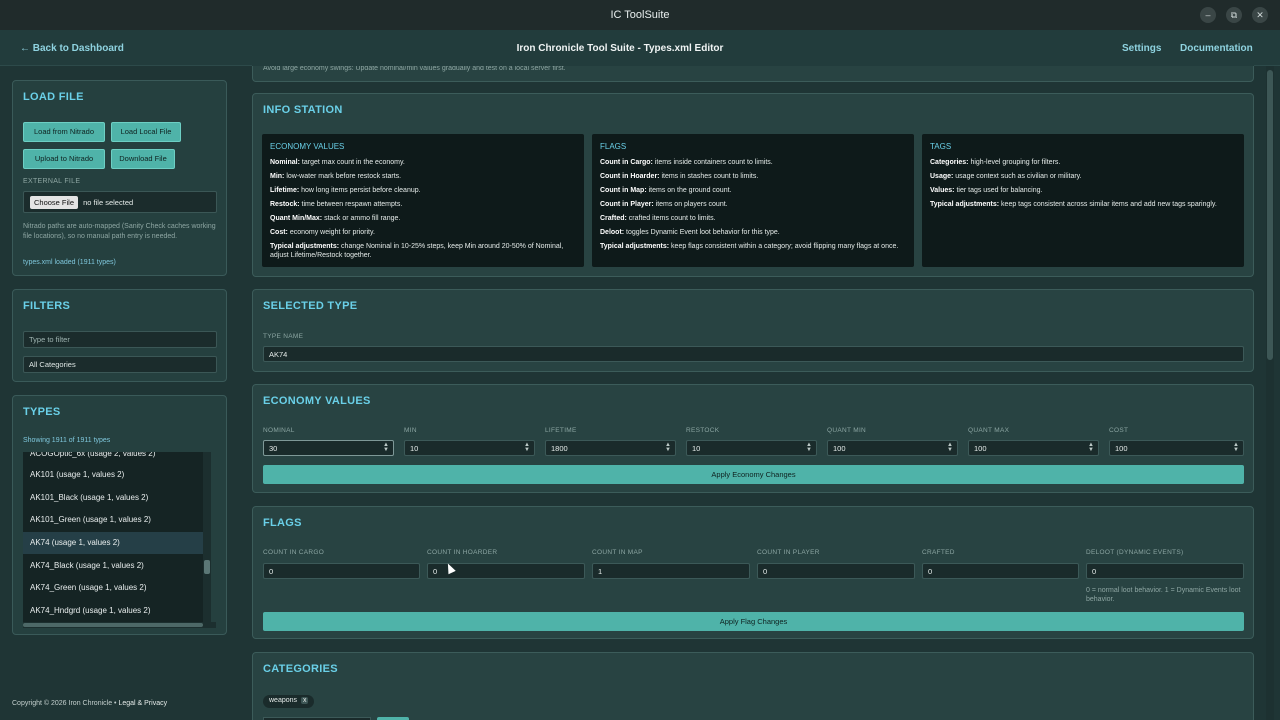 The height and width of the screenshot is (720, 1280). I want to click on list-item: AK74_Hndgrd (usage 1, values 2), so click(116, 611).